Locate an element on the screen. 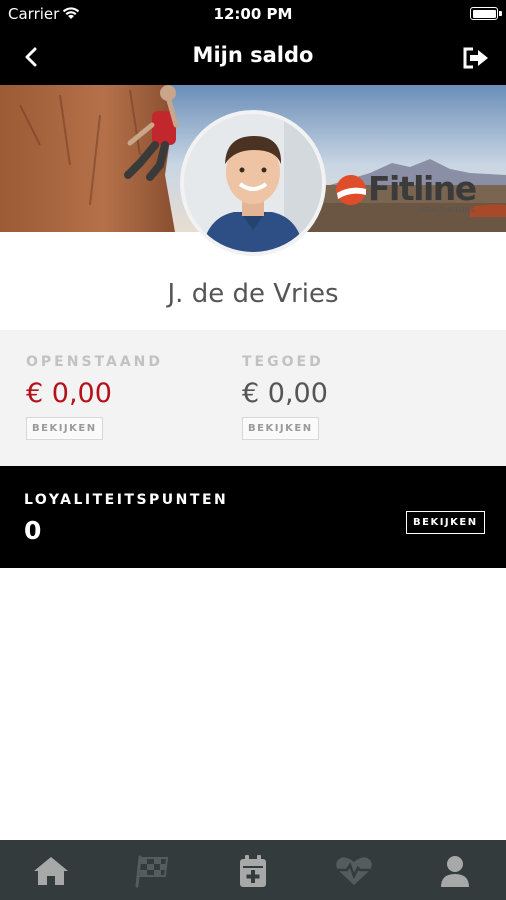  status-bar: Carrier 12:00 PM is located at coordinates (253, 14).